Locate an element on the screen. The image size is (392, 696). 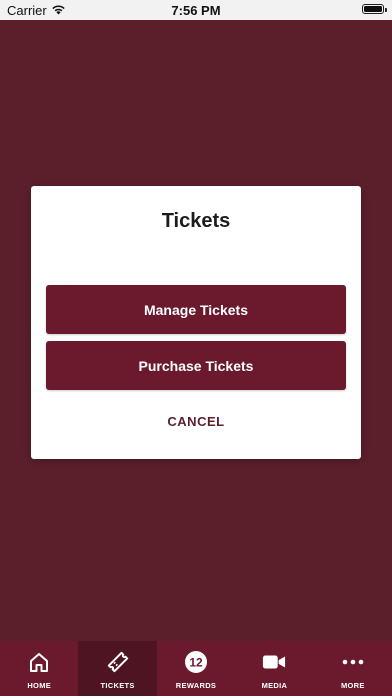
cancel-button: CANCEL is located at coordinates (196, 421).